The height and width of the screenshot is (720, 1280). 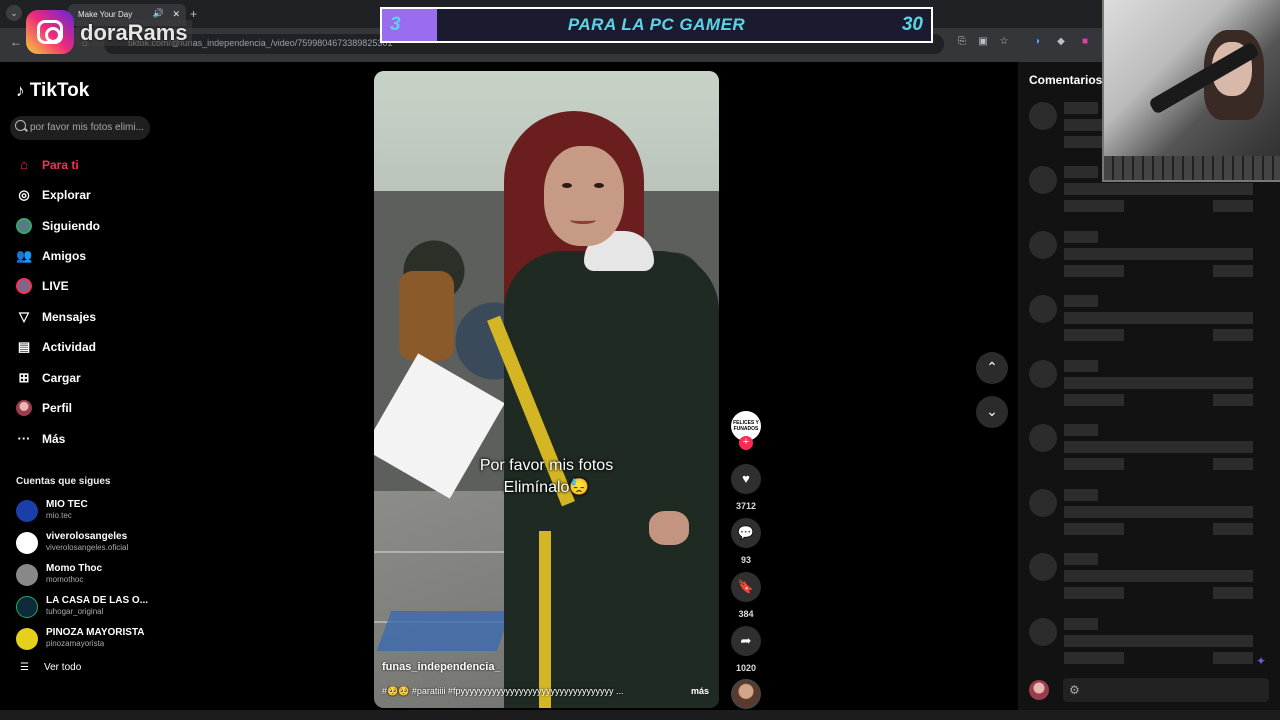 I want to click on goal-target: 30, so click(x=912, y=24).